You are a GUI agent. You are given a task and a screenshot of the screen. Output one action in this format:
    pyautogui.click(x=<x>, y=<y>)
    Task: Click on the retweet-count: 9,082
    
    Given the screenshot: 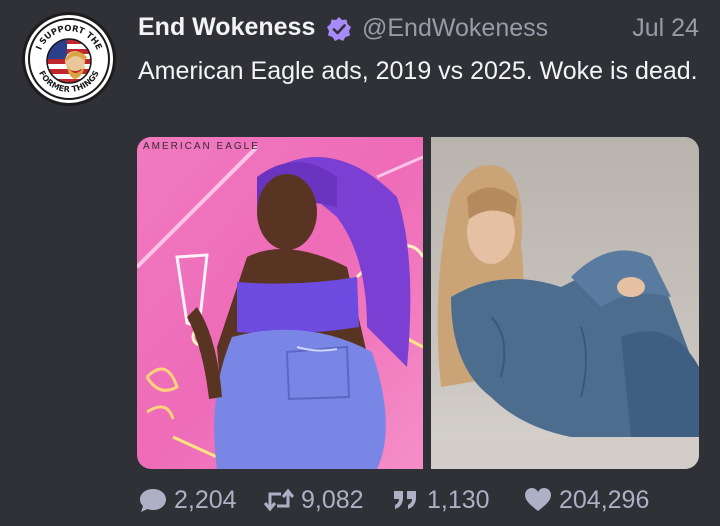 What is the action you would take?
    pyautogui.click(x=332, y=499)
    